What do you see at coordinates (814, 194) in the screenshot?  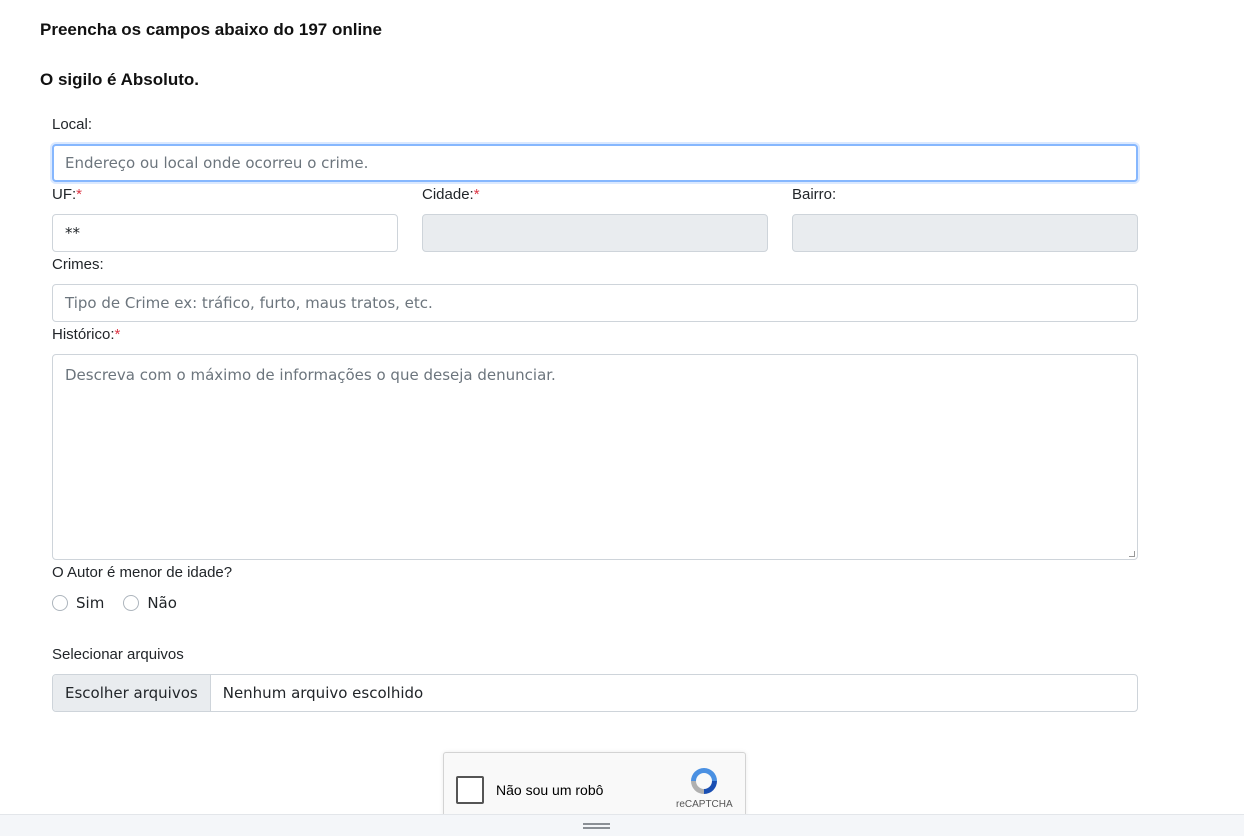 I see `bairro-label: Bairro:` at bounding box center [814, 194].